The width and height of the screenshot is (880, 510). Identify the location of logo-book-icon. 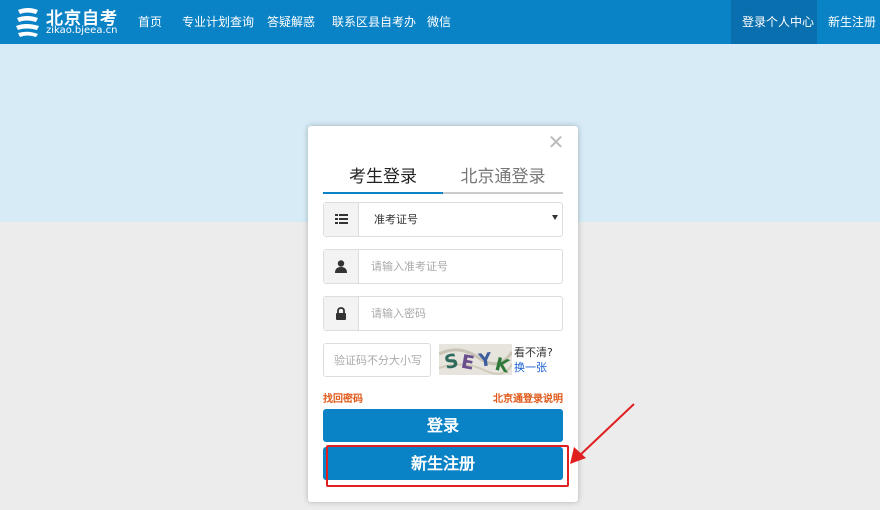
(27, 22).